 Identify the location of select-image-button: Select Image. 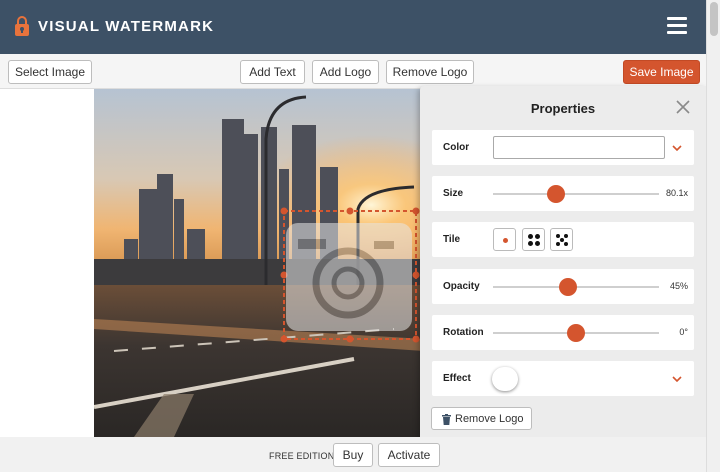
(50, 72).